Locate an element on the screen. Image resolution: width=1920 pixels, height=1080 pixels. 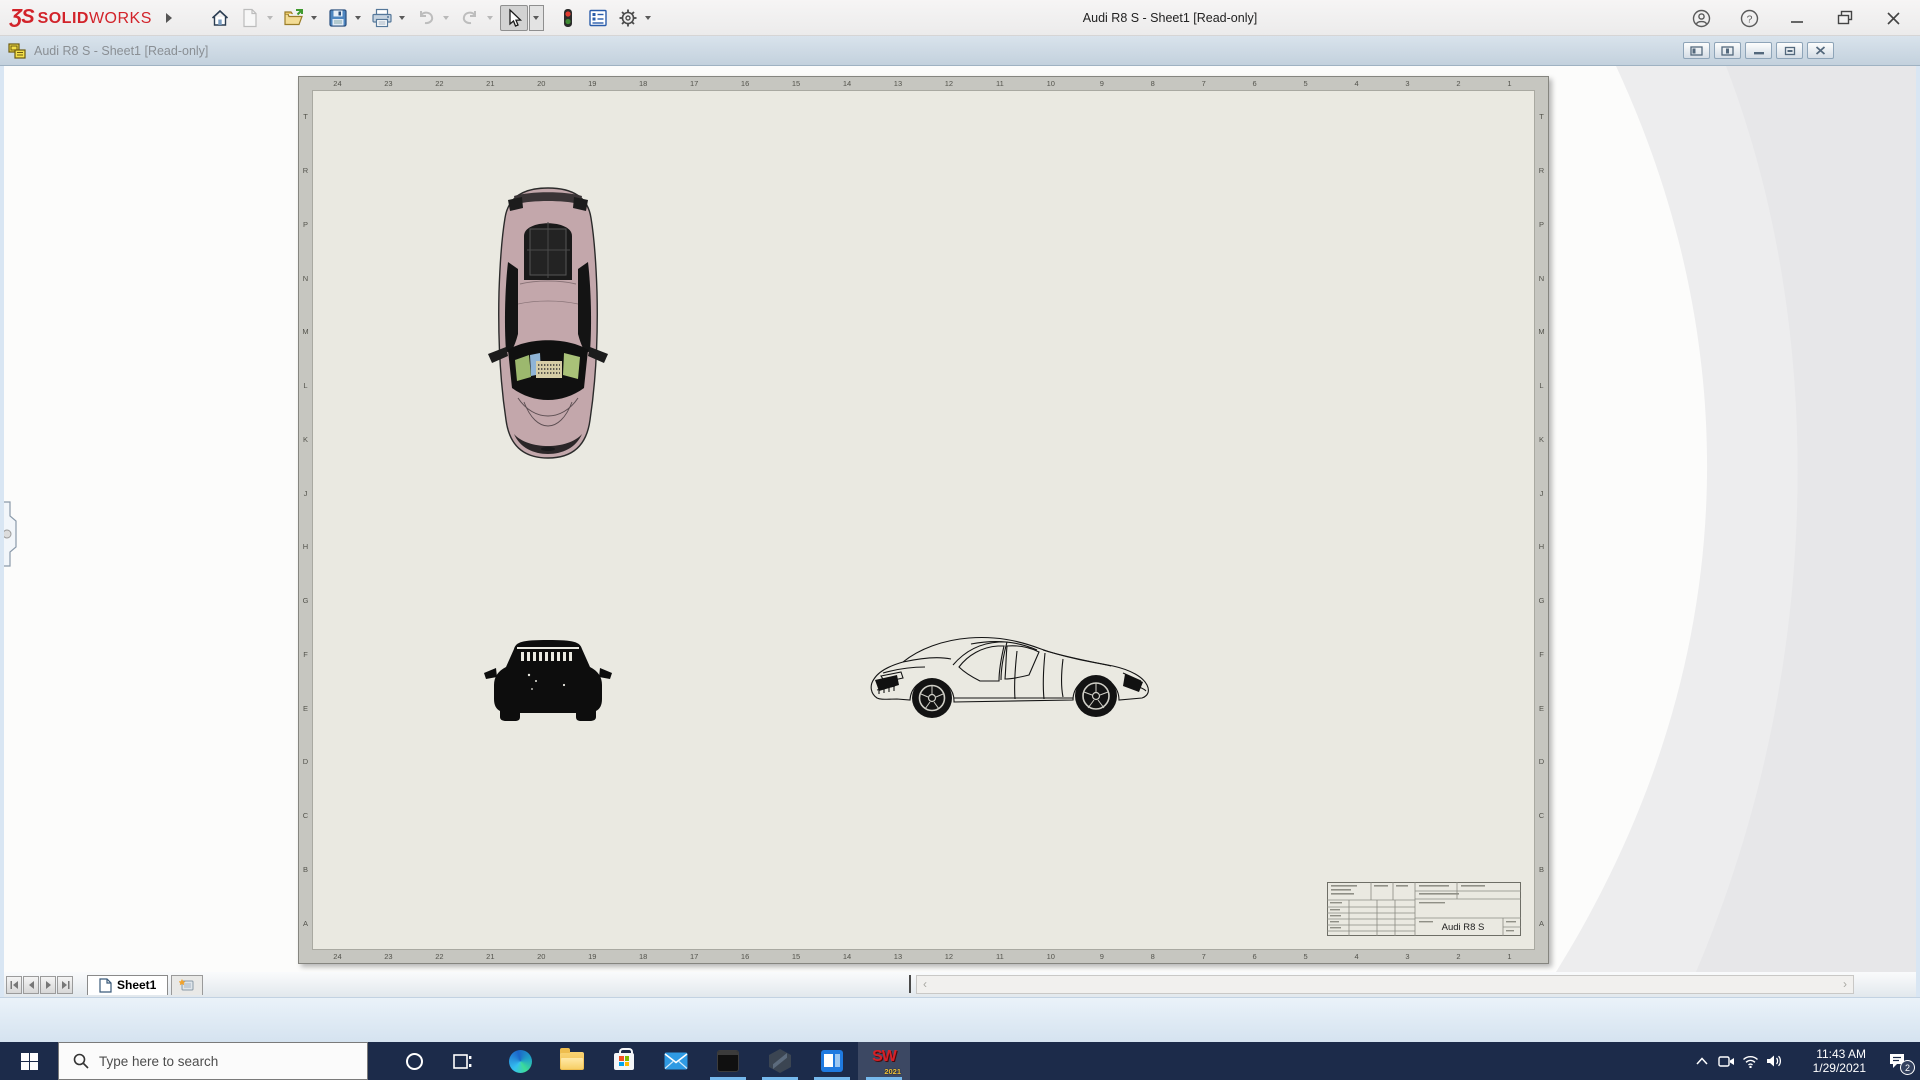
panel-expand-button is located at coordinates (7, 534).